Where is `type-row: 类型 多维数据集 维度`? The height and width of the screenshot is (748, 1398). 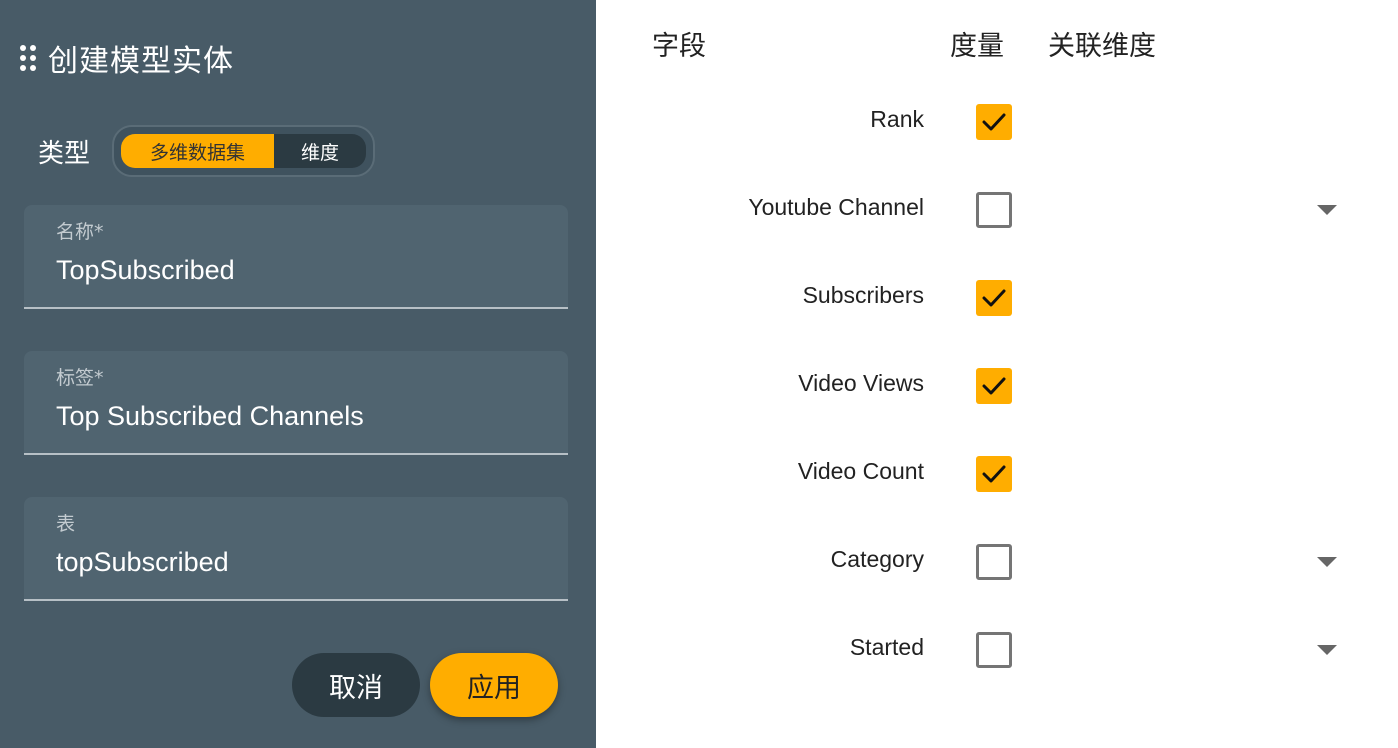 type-row: 类型 多维数据集 维度 is located at coordinates (207, 151).